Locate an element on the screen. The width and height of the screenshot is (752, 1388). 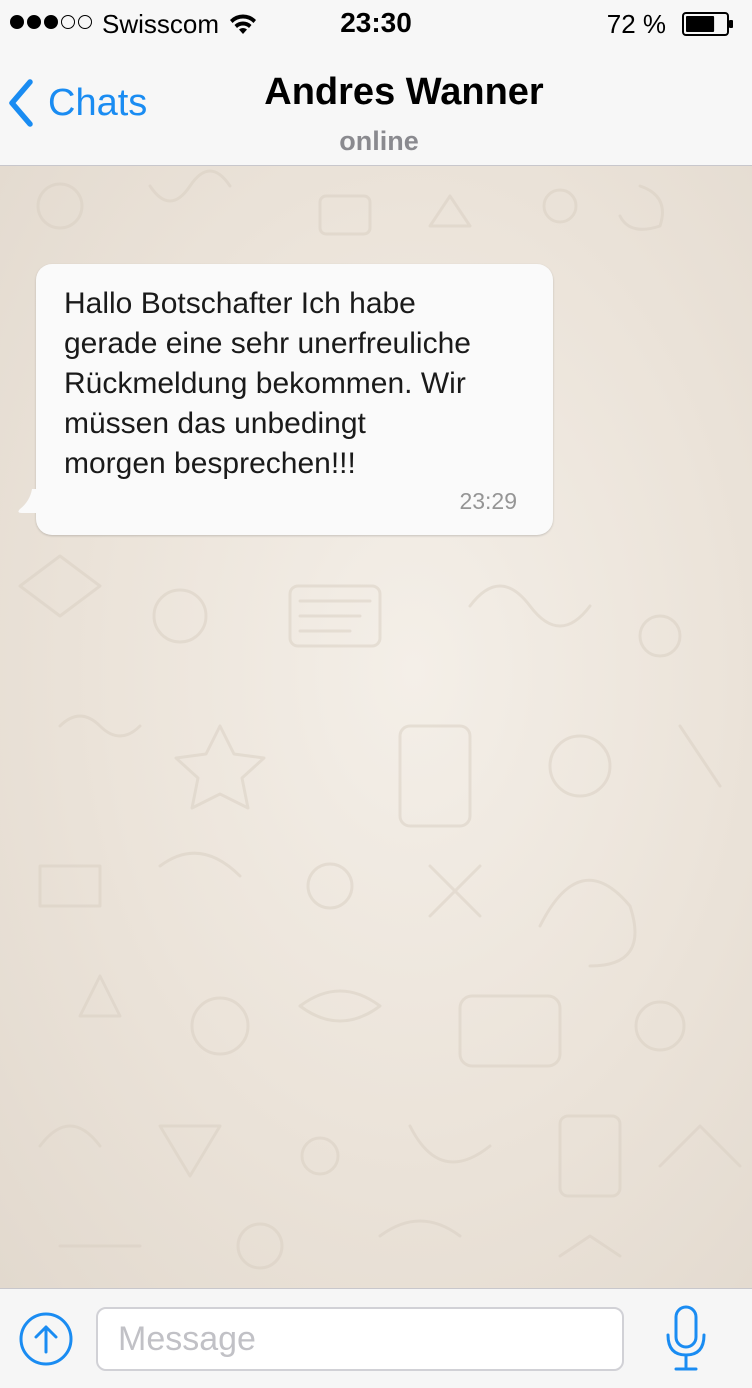
message-timestamp: 23:29 is located at coordinates (488, 501).